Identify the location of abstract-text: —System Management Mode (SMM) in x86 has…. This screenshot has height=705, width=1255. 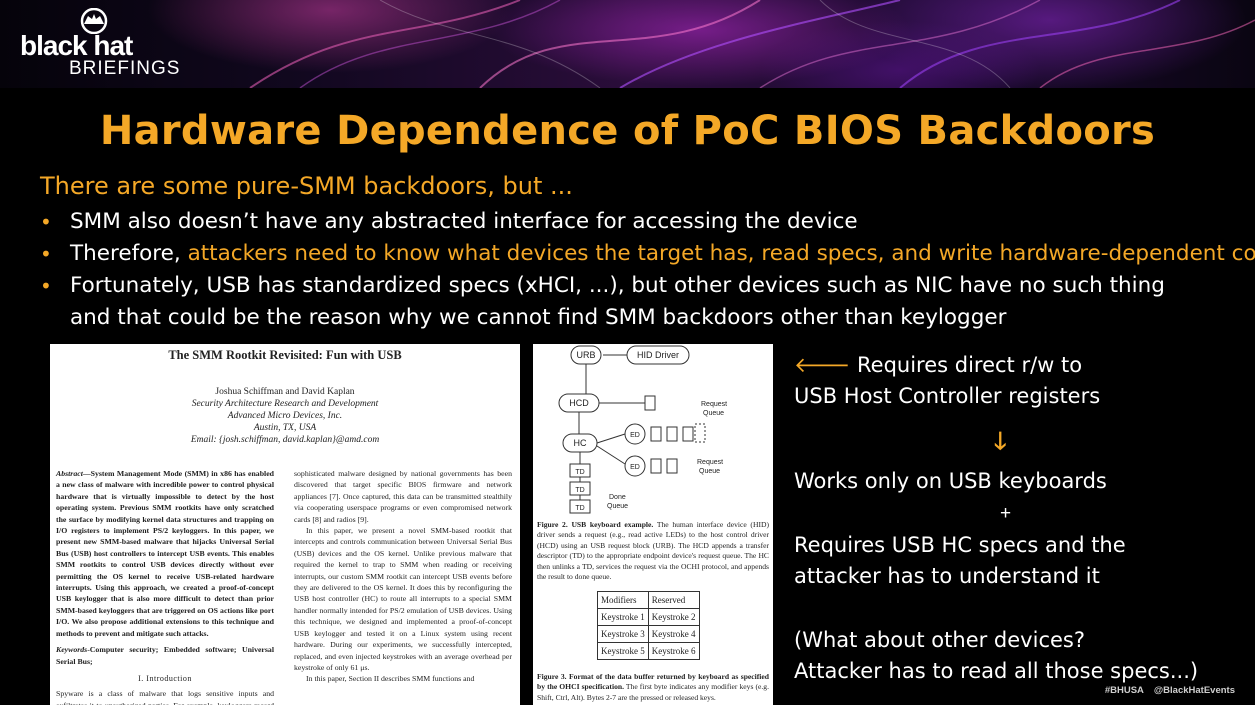
(165, 553).